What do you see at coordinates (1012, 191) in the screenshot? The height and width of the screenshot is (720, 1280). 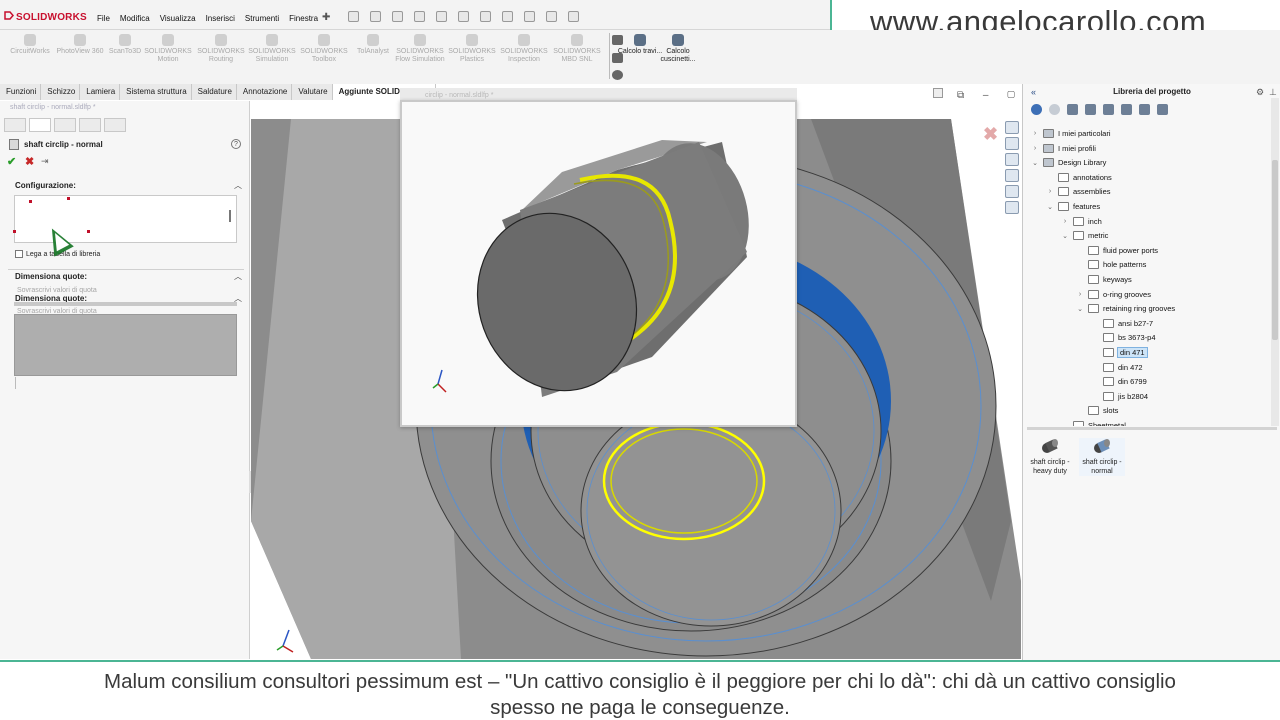 I see `appearances-icon` at bounding box center [1012, 191].